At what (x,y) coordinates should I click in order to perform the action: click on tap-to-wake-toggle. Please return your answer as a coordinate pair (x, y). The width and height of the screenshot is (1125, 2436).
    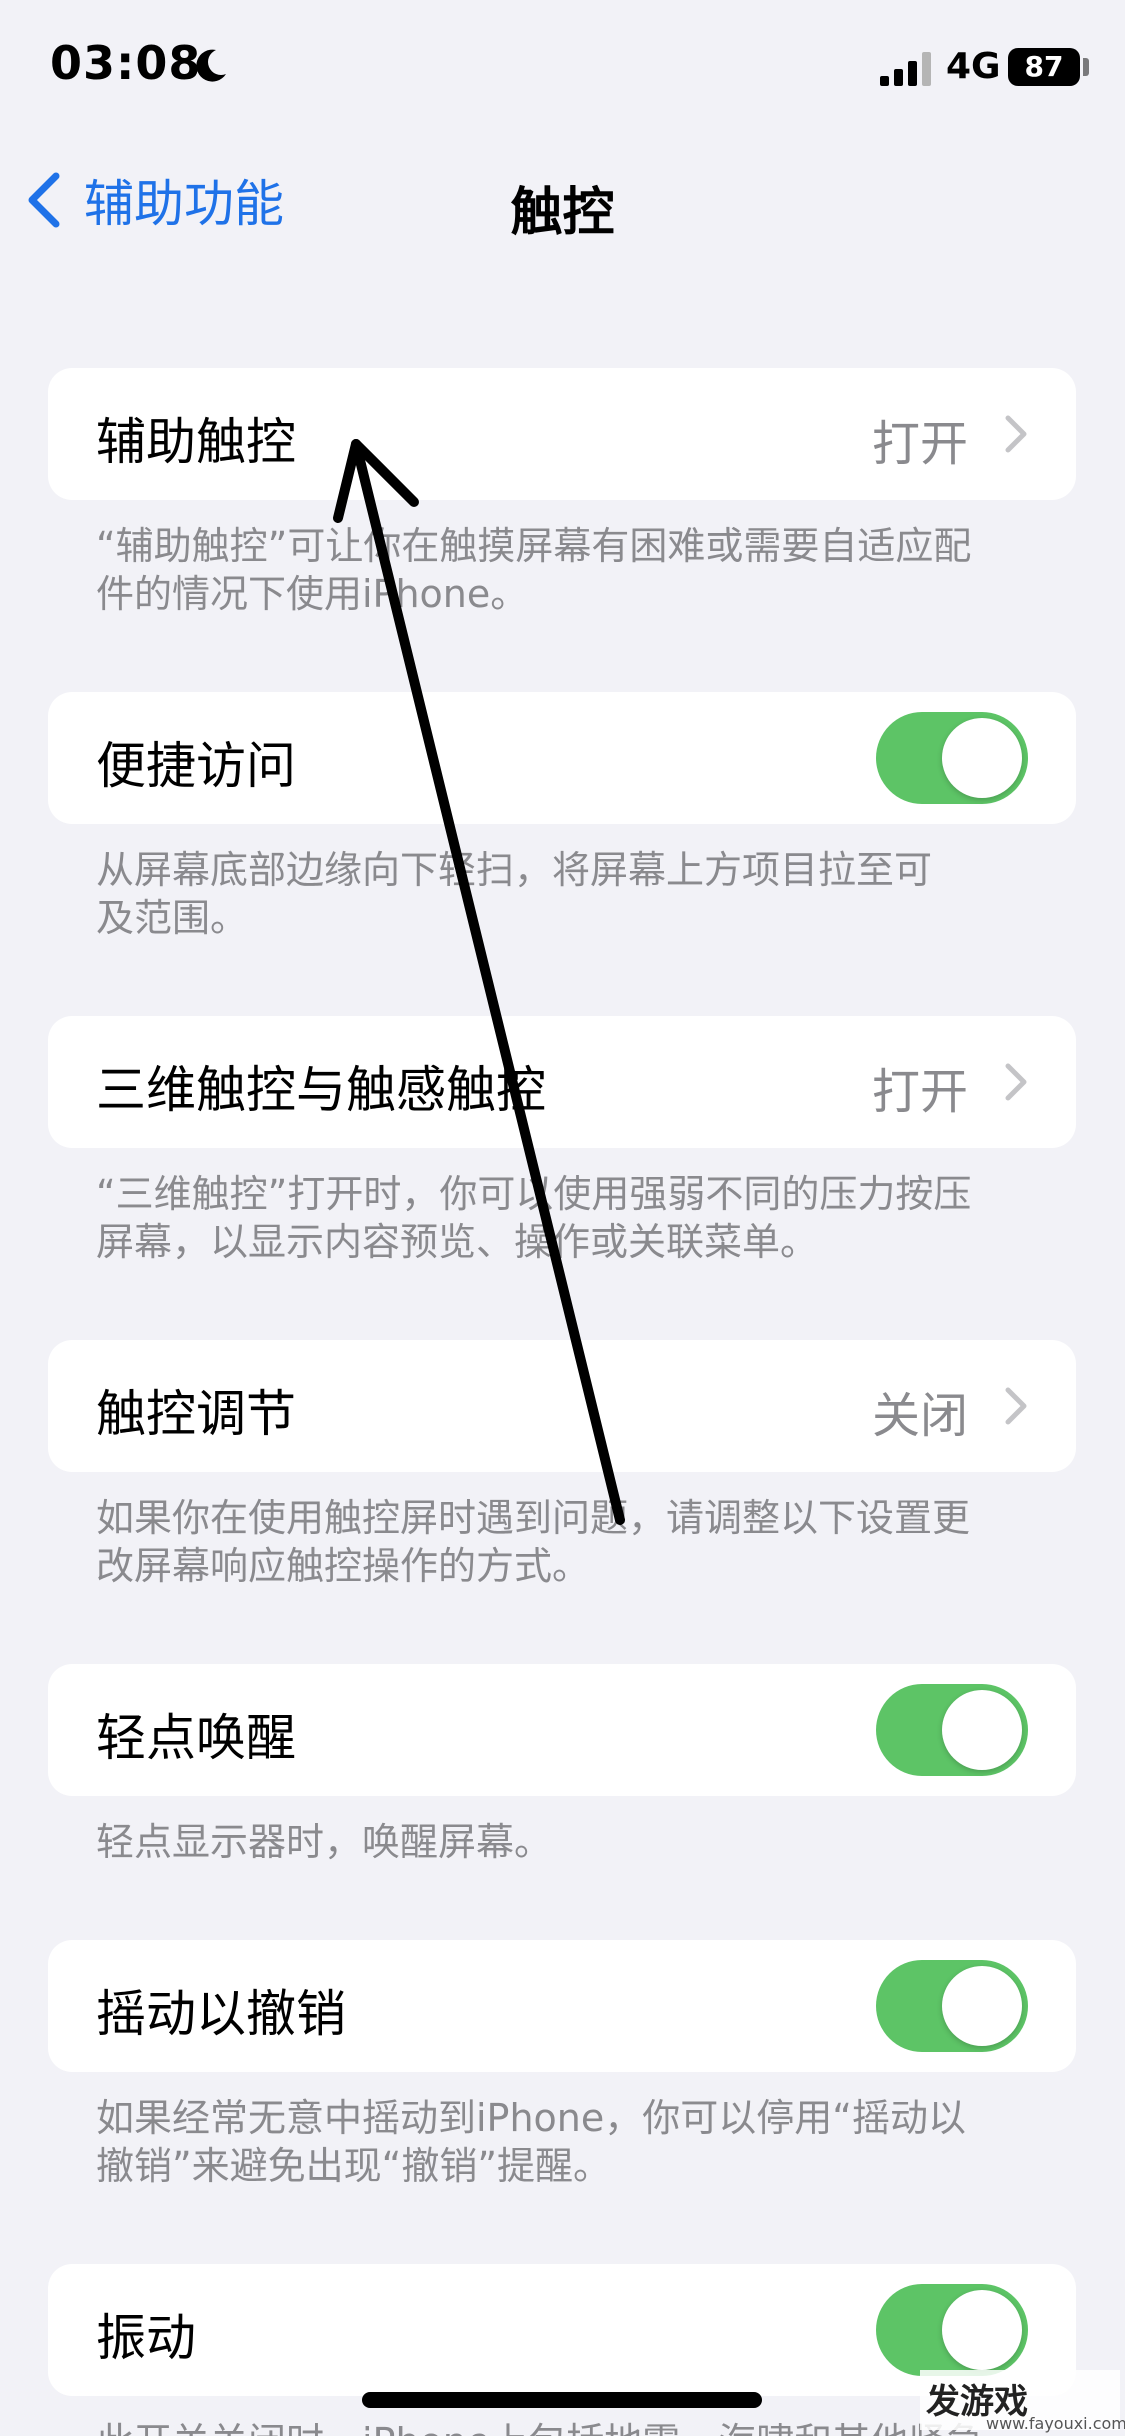
    Looking at the image, I should click on (952, 1730).